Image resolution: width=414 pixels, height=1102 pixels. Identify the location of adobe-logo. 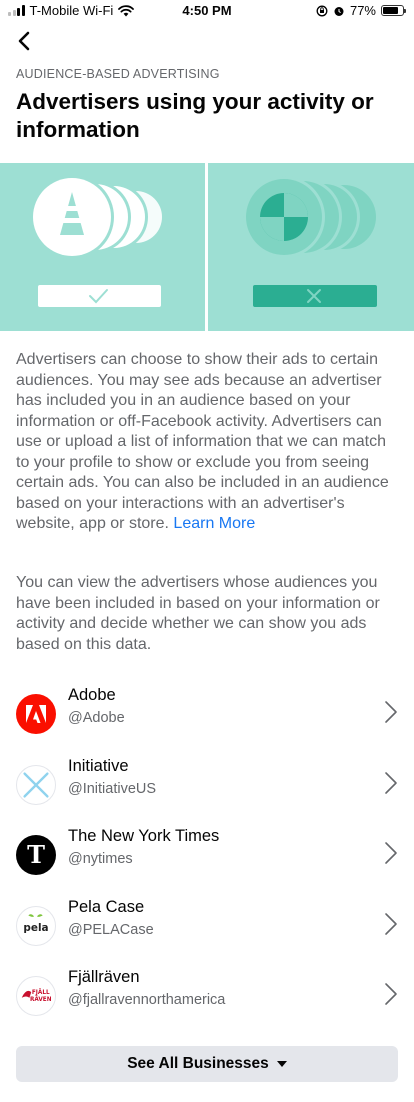
(36, 714).